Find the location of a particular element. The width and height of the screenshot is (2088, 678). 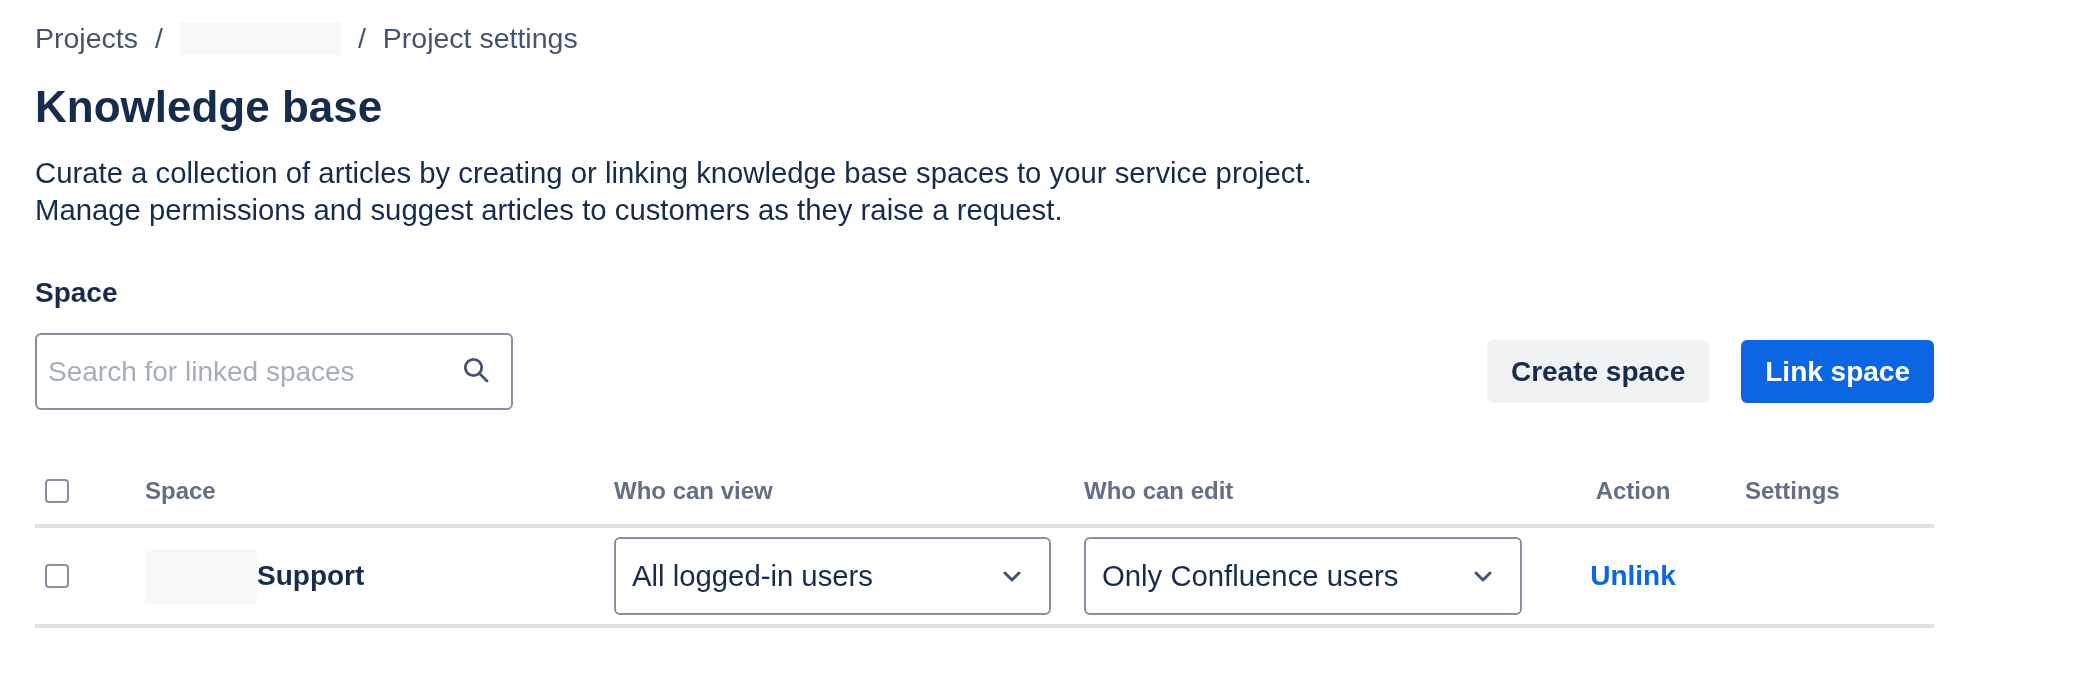

breadcrumb-link: Project settings is located at coordinates (480, 38).